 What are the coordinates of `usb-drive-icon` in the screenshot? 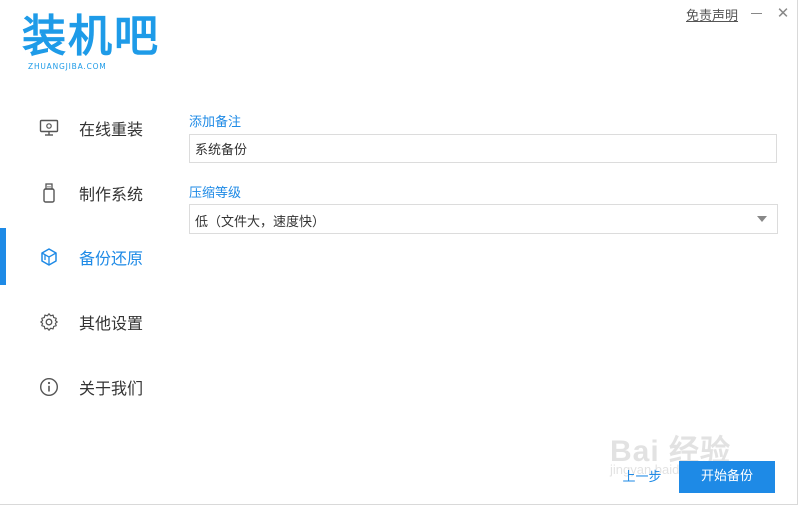 It's located at (49, 193).